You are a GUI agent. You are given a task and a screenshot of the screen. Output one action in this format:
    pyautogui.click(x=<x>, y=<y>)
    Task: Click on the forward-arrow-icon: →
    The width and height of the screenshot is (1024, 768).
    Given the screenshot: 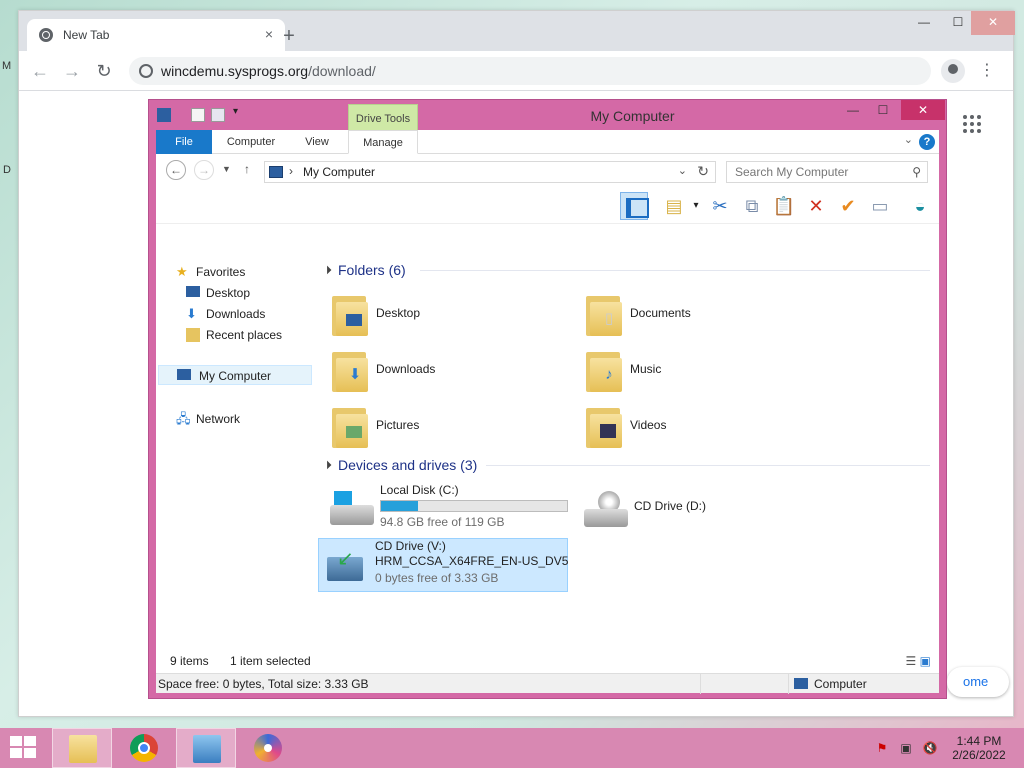 What is the action you would take?
    pyautogui.click(x=72, y=72)
    